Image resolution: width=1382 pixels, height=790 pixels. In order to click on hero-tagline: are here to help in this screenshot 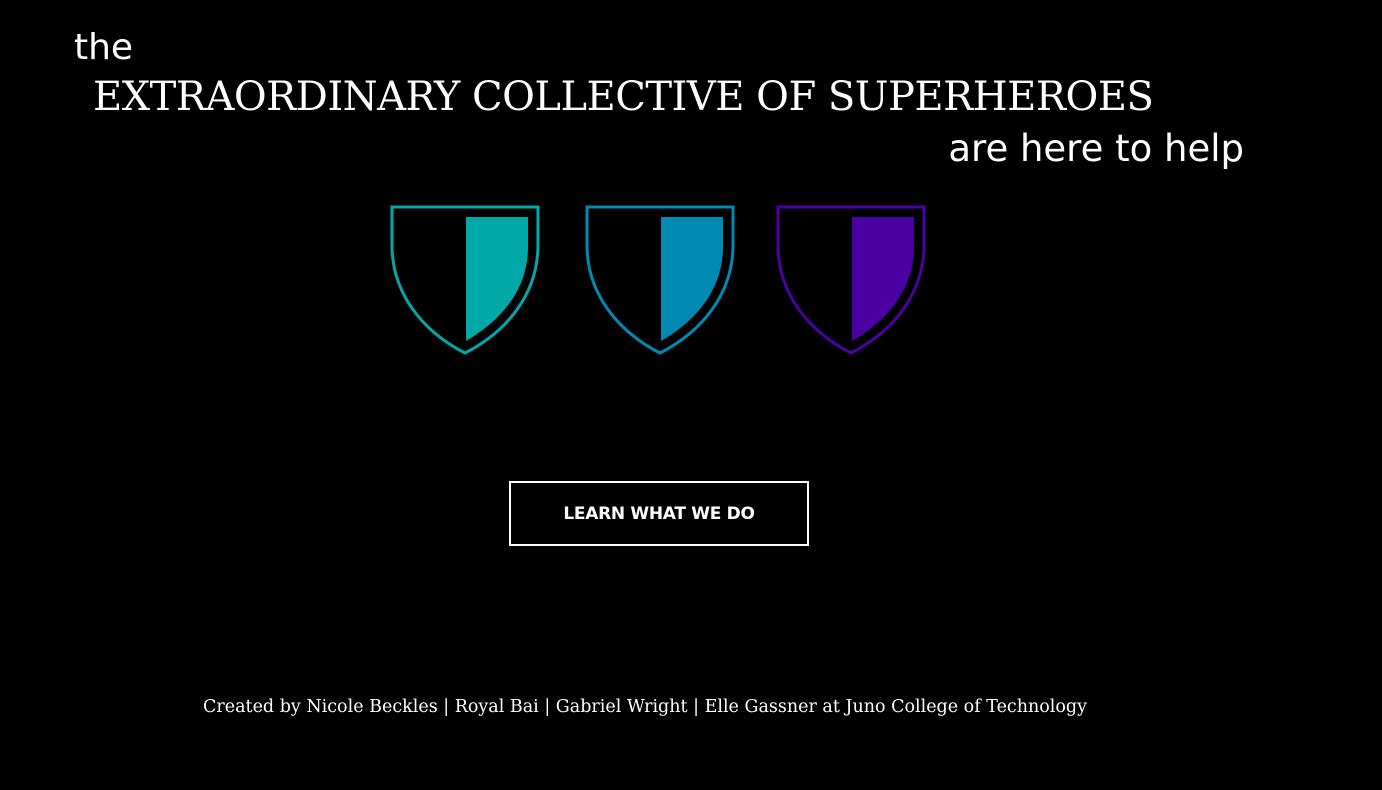, I will do `click(1096, 148)`.